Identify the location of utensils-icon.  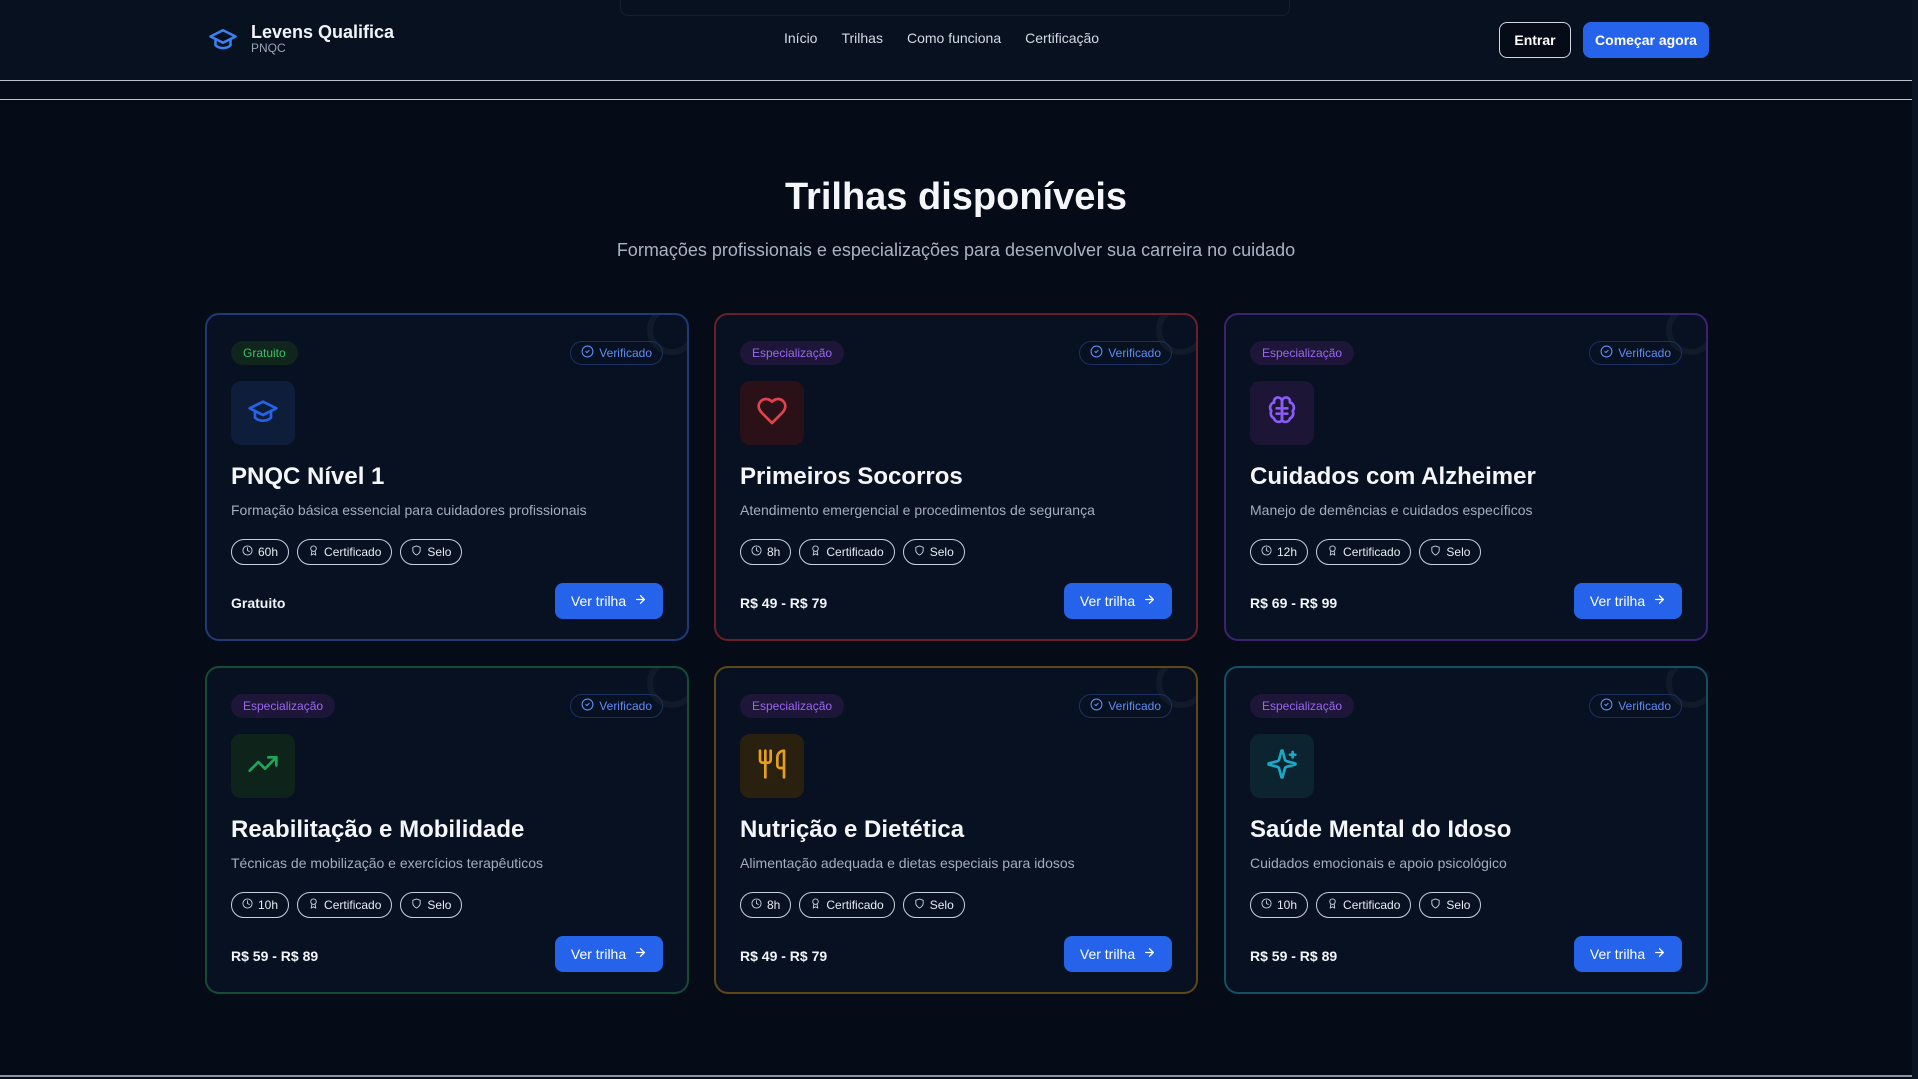
(772, 766).